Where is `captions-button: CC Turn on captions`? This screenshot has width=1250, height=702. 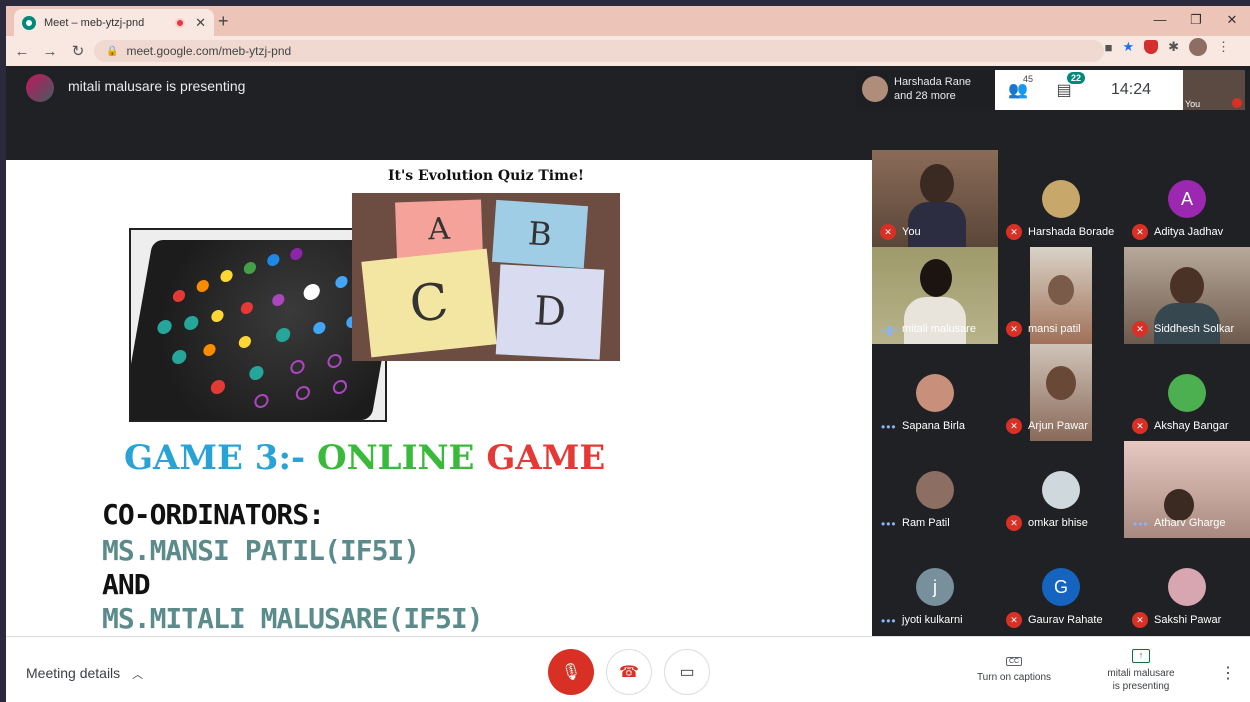 captions-button: CC Turn on captions is located at coordinates (1014, 669).